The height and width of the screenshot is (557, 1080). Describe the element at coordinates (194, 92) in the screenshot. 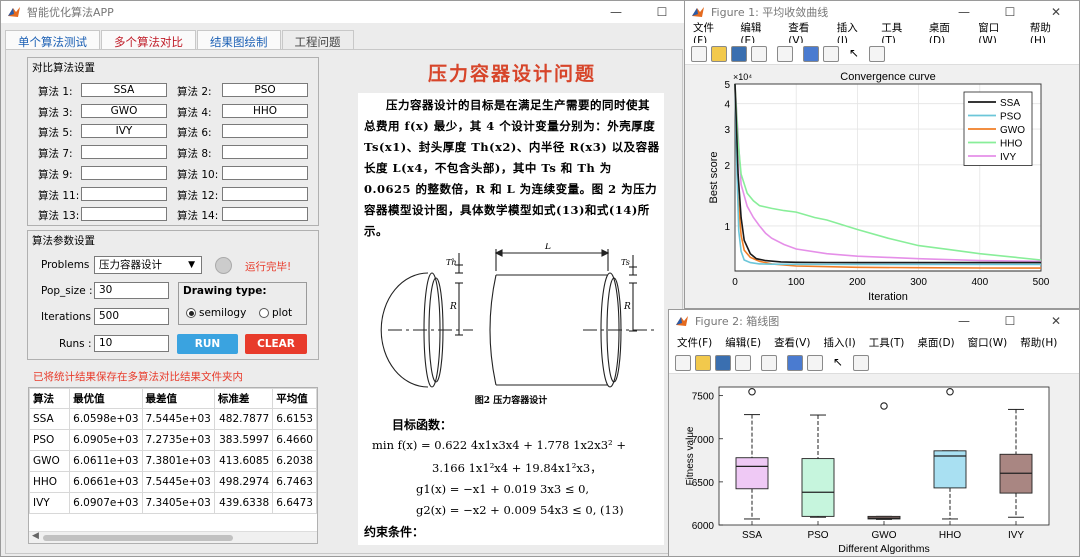

I see `algorithm-slot-label: 算法 2:` at that location.